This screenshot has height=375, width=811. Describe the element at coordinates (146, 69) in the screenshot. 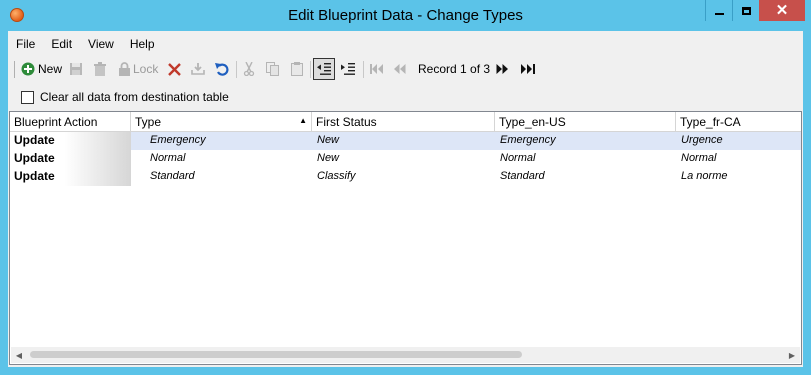

I see `lock-label: Lock` at that location.